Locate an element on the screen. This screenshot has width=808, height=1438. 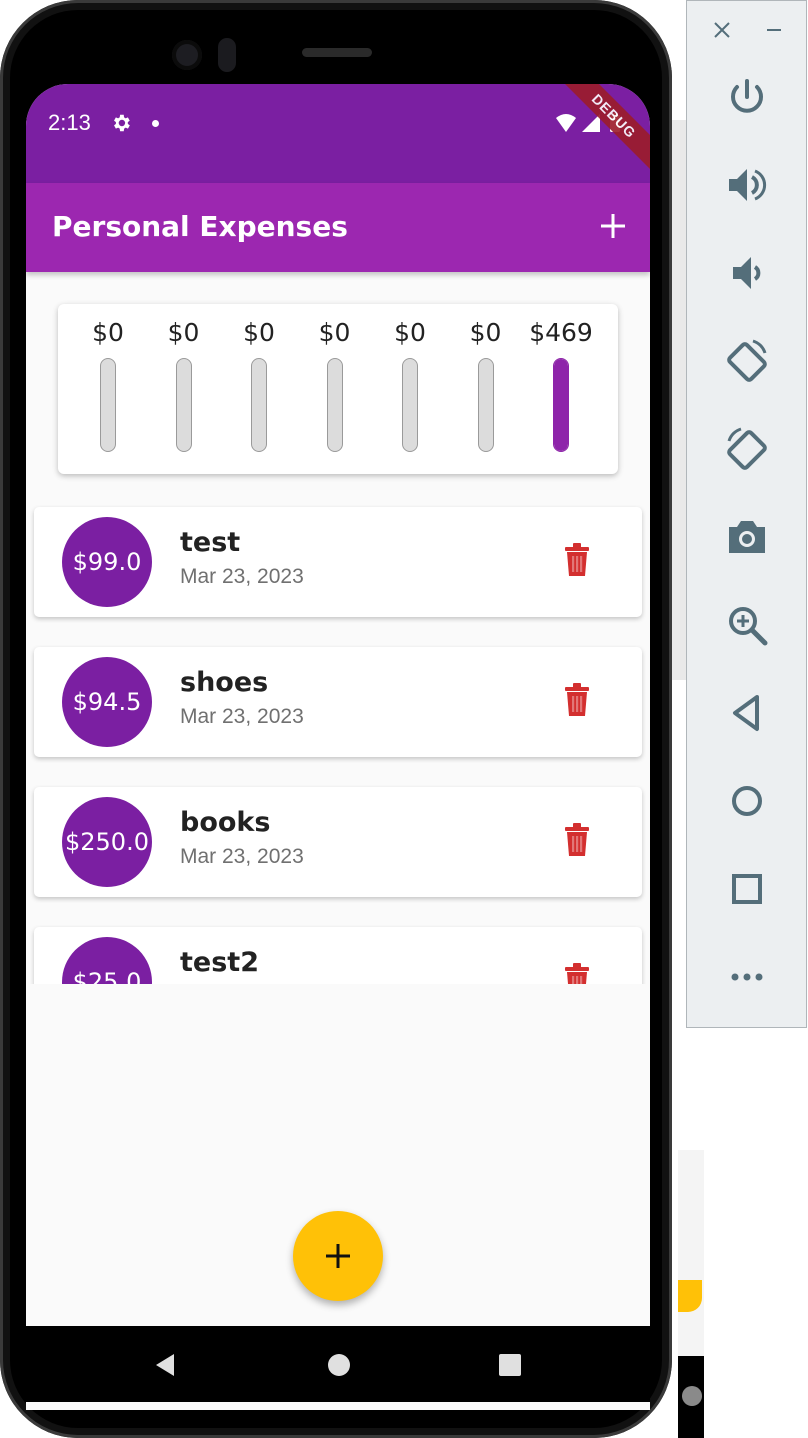
volume-down-icon is located at coordinates (747, 273).